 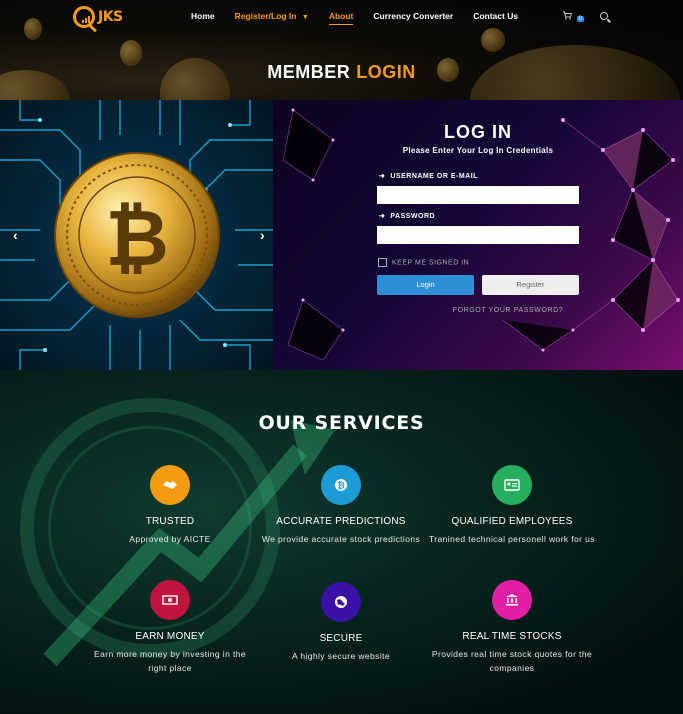 What do you see at coordinates (573, 16) in the screenshot?
I see `cart-button: 0` at bounding box center [573, 16].